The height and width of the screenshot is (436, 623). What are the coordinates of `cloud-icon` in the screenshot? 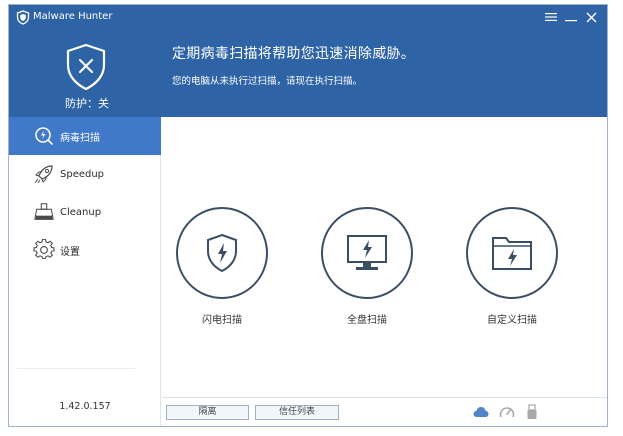 It's located at (481, 412).